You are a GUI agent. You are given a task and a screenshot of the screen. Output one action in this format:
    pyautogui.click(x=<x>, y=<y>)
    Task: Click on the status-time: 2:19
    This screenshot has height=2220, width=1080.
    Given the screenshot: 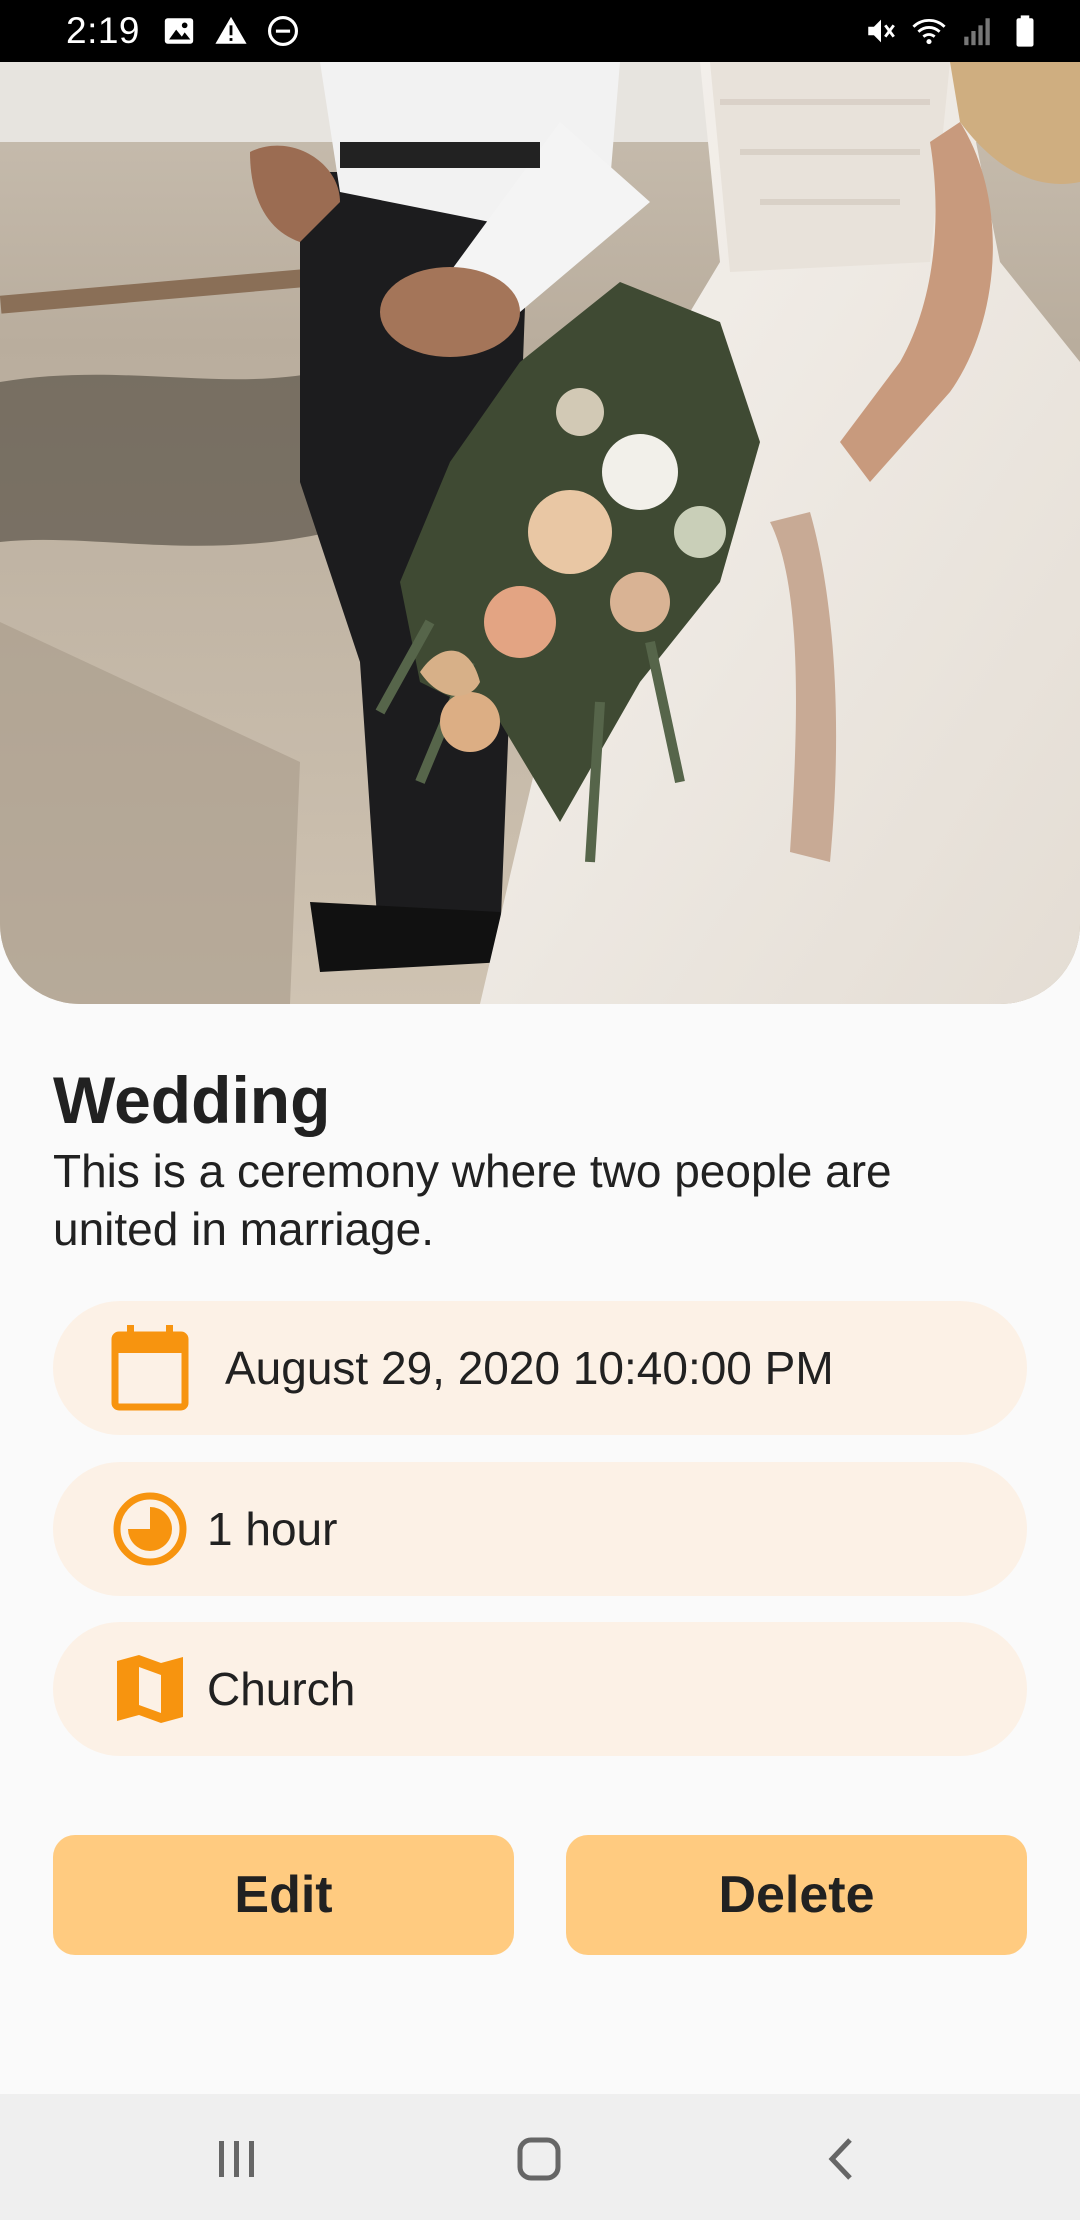 What is the action you would take?
    pyautogui.click(x=103, y=30)
    